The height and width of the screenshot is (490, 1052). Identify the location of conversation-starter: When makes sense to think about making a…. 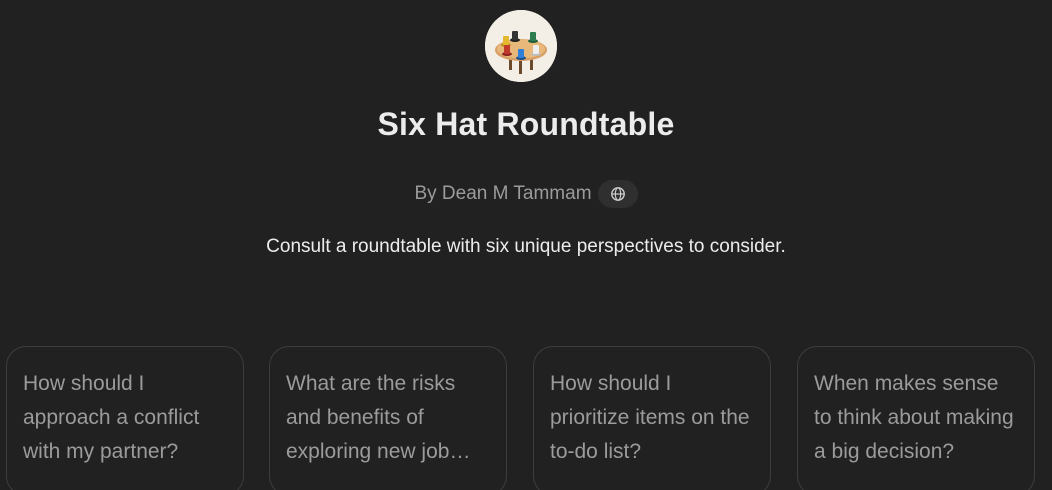
(916, 418).